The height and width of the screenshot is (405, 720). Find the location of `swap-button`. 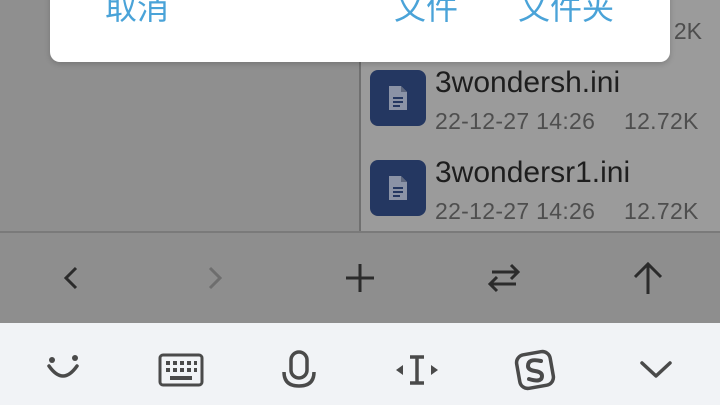

swap-button is located at coordinates (504, 278).